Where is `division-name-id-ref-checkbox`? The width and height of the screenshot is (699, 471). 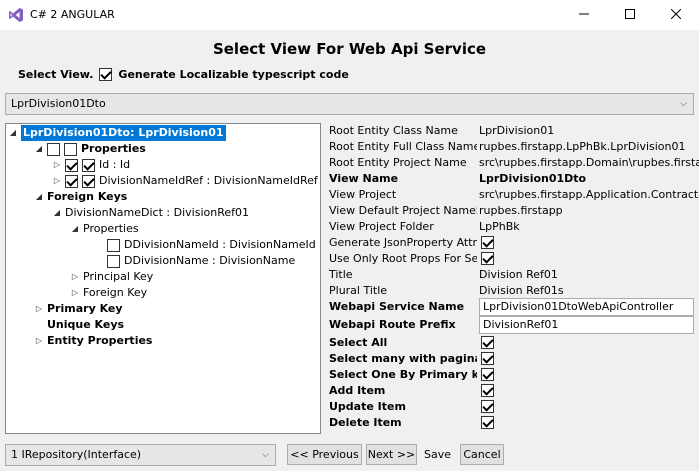 division-name-id-ref-checkbox is located at coordinates (71, 181).